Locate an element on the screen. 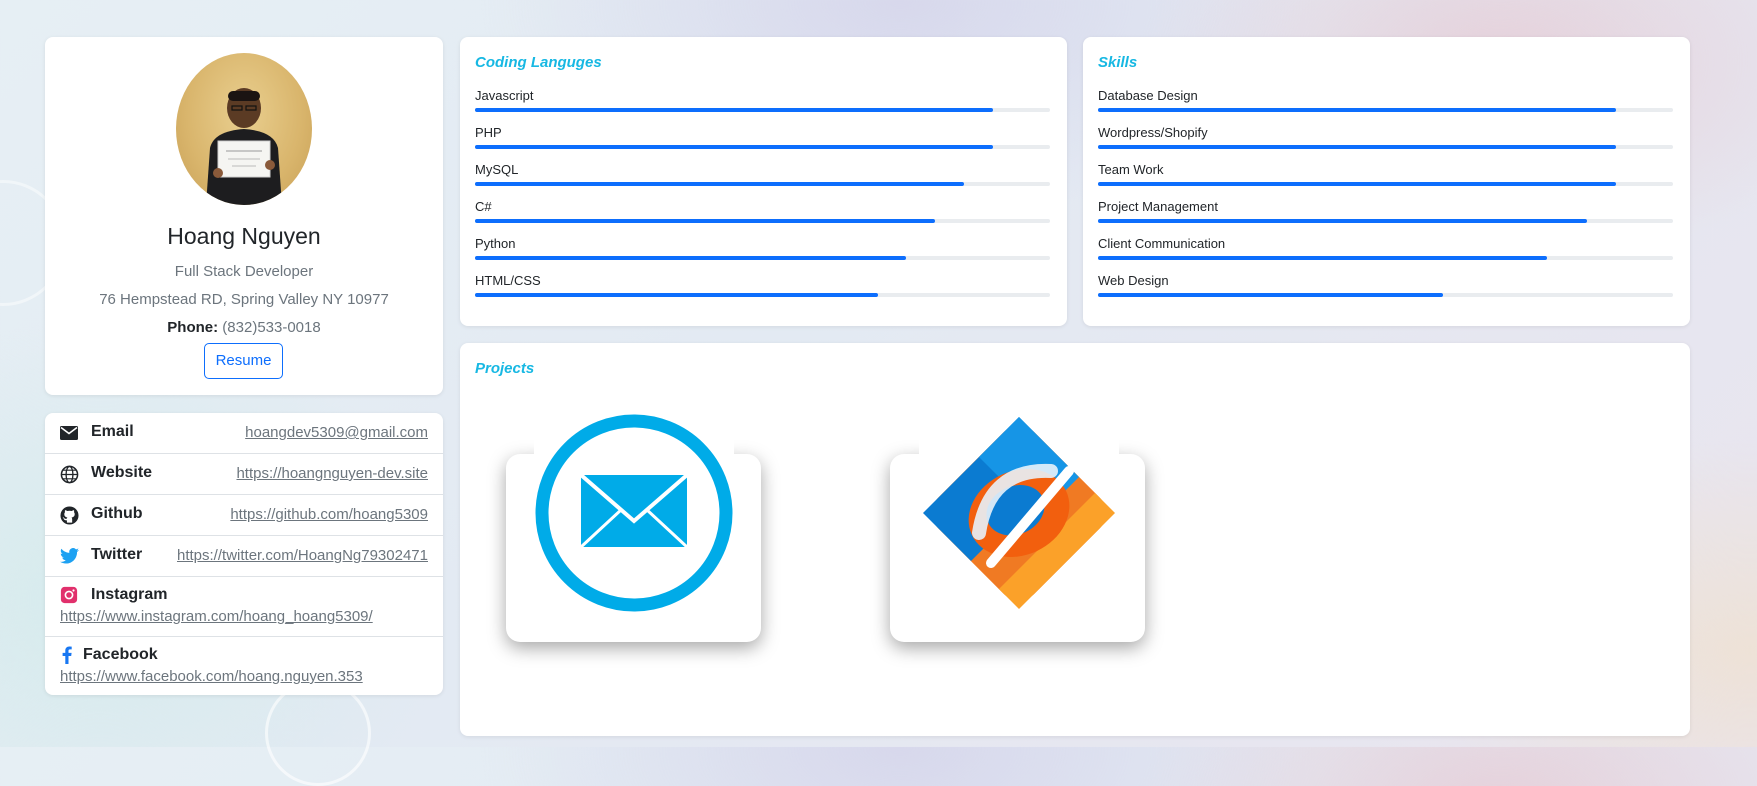 Image resolution: width=1757 pixels, height=786 pixels. link-row-email: Email hoangdev5309@gmail.com is located at coordinates (244, 433).